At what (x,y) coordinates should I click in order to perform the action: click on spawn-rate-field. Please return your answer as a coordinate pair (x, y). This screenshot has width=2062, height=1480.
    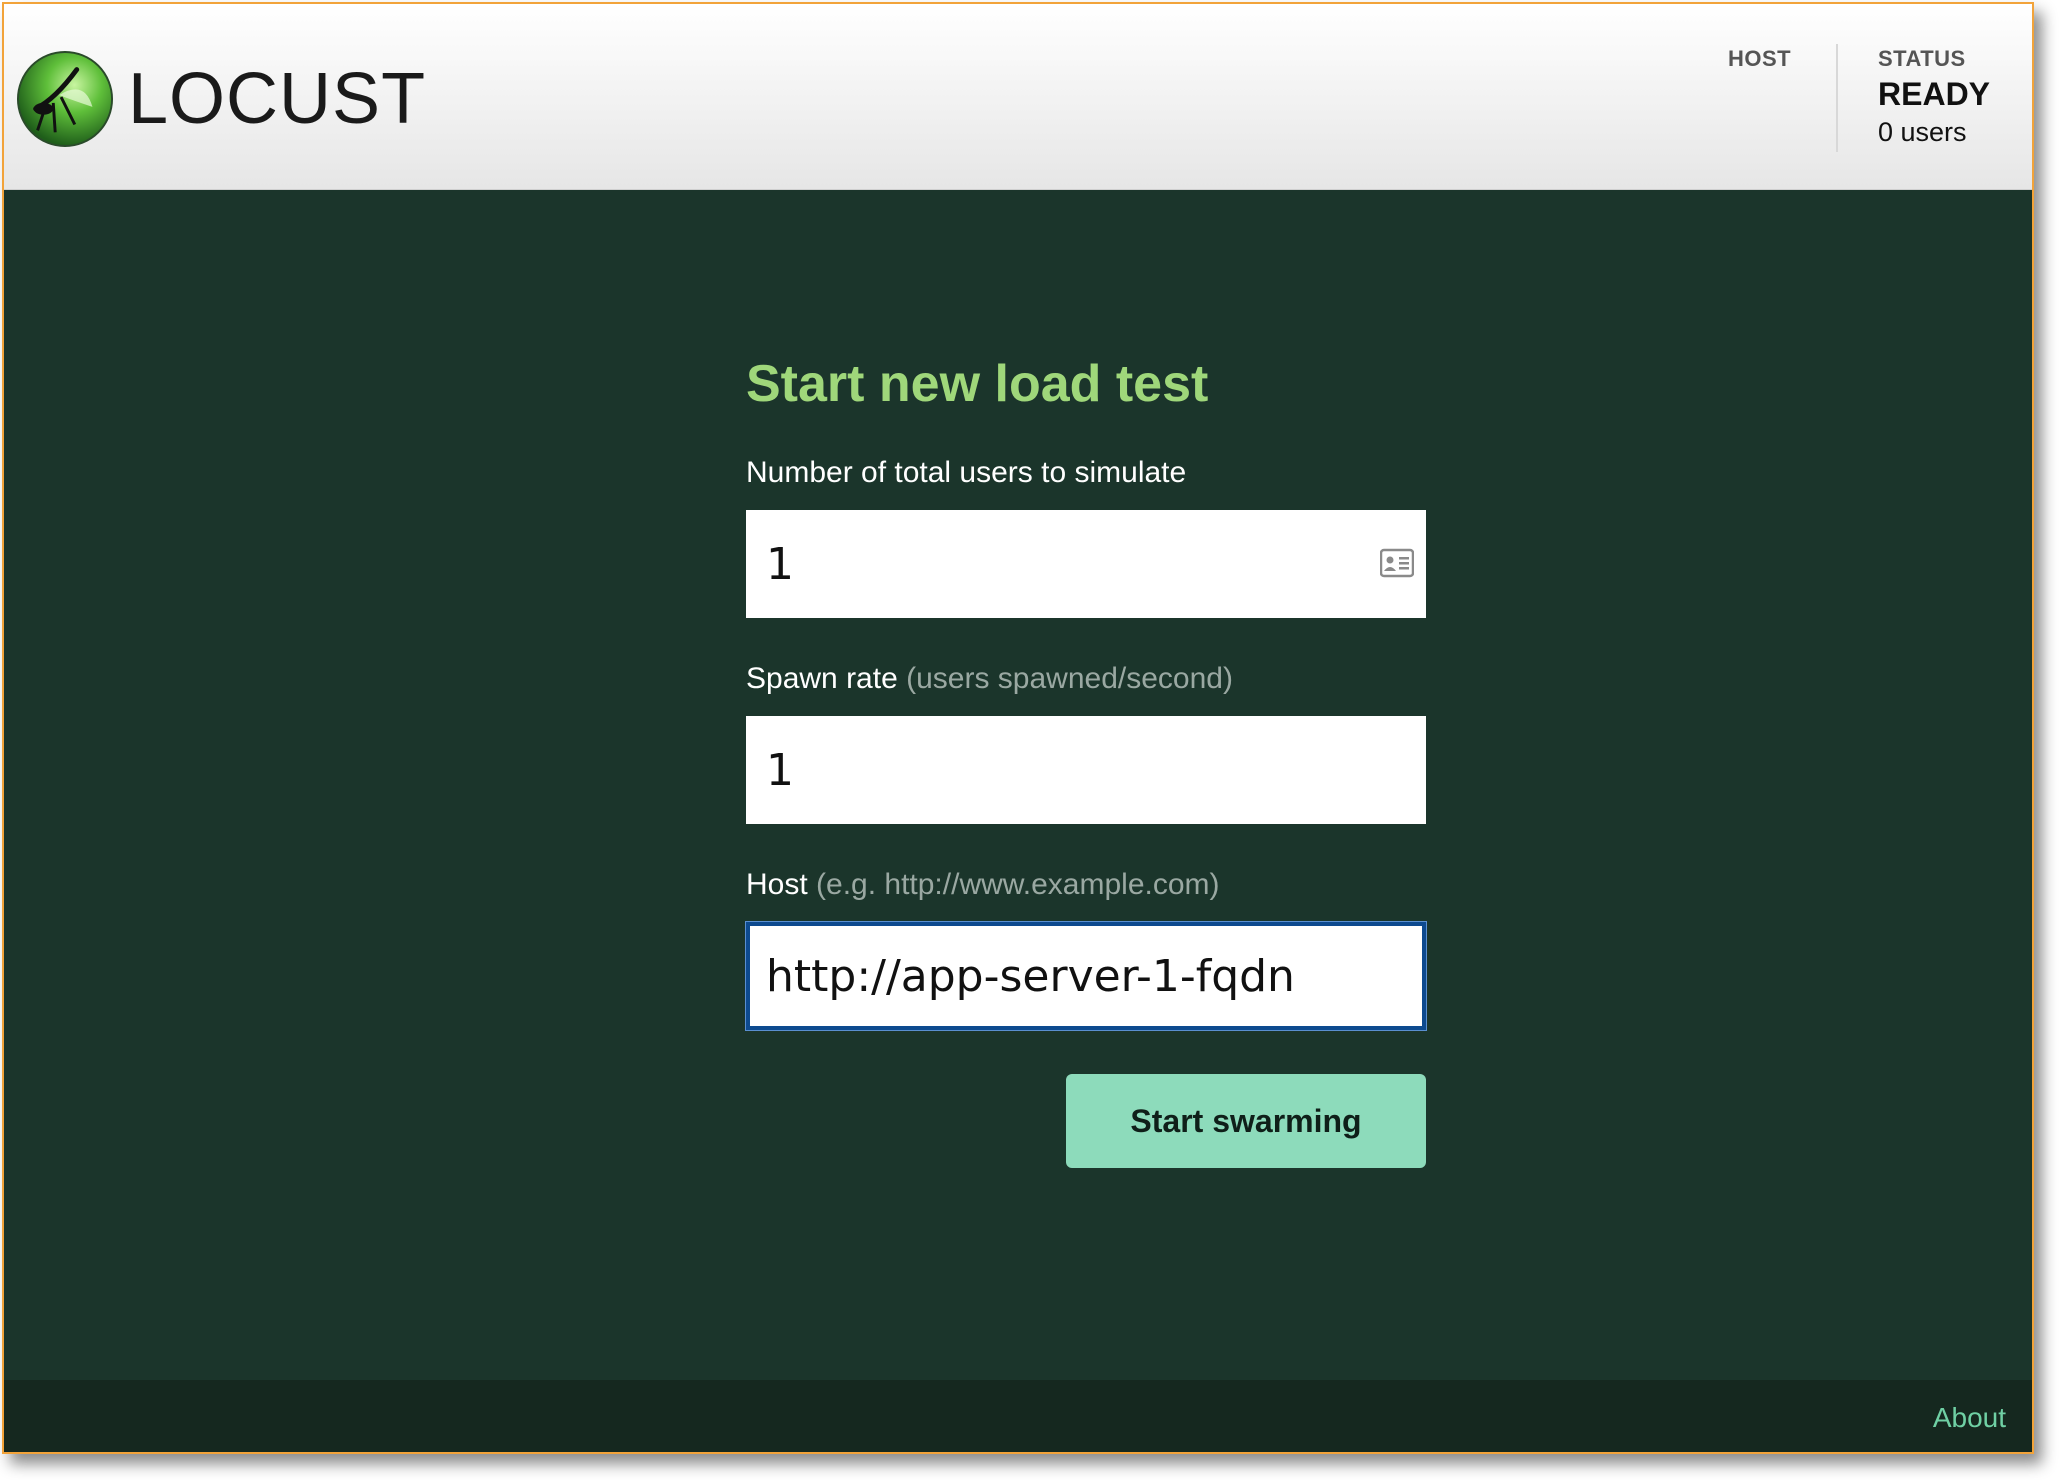
    Looking at the image, I should click on (1086, 770).